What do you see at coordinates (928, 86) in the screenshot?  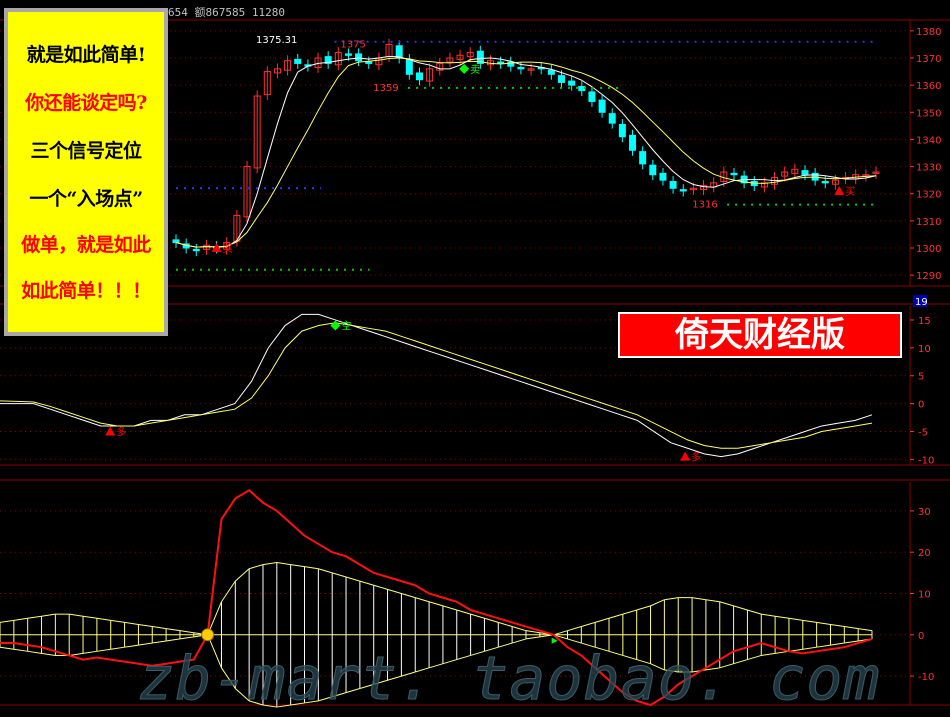 I see `y-tick-label: 1360` at bounding box center [928, 86].